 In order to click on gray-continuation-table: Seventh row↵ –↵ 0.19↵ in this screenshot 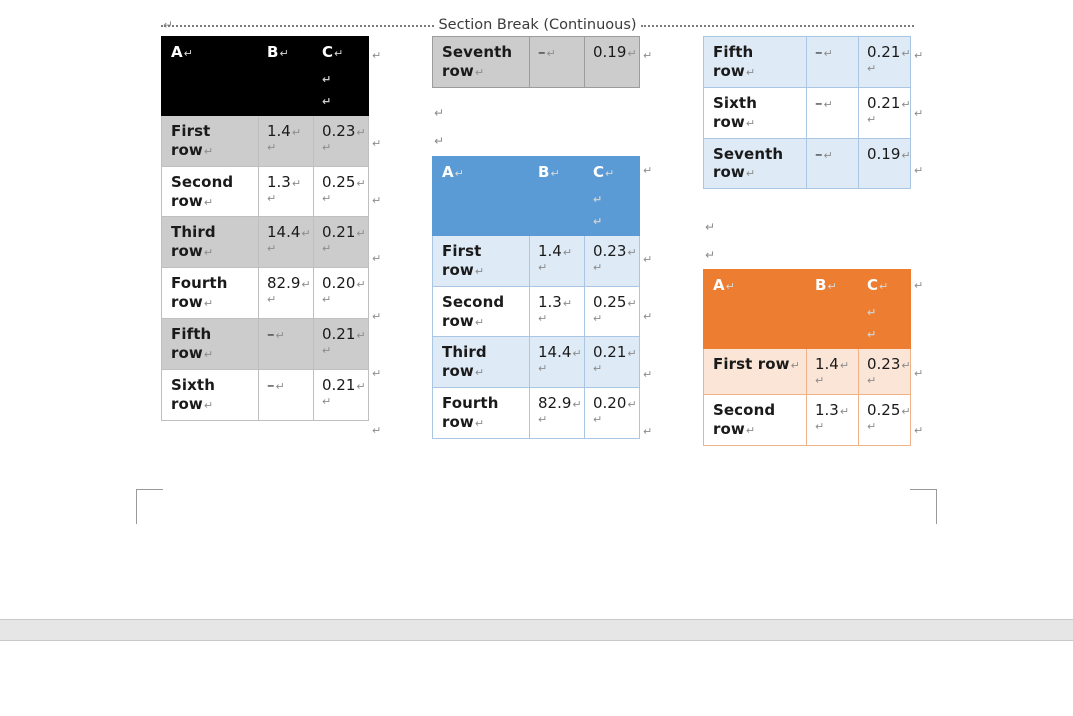, I will do `click(536, 62)`.